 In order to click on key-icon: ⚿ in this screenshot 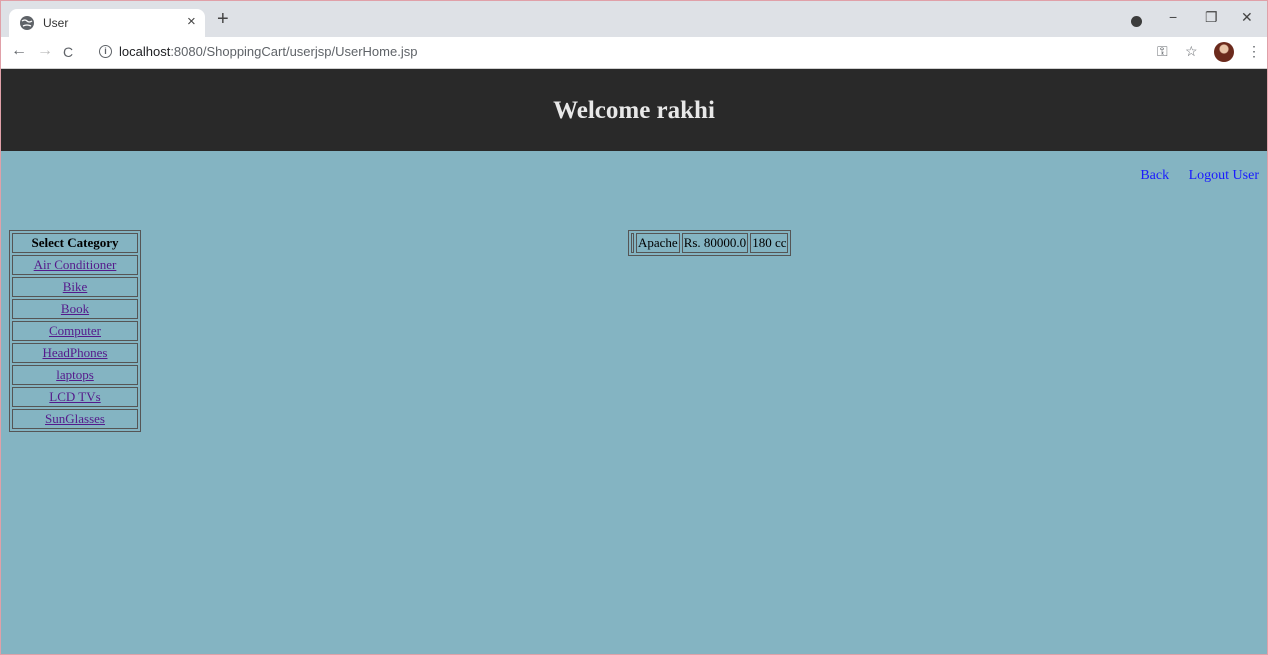, I will do `click(1162, 51)`.